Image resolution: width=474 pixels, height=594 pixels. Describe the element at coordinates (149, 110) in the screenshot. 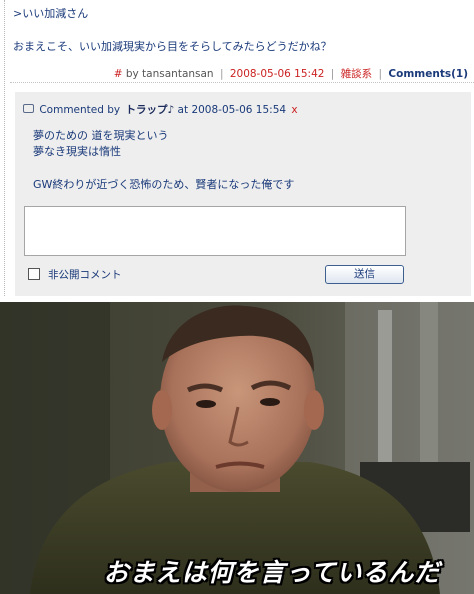

I see `comment-author: トラップ♪` at that location.